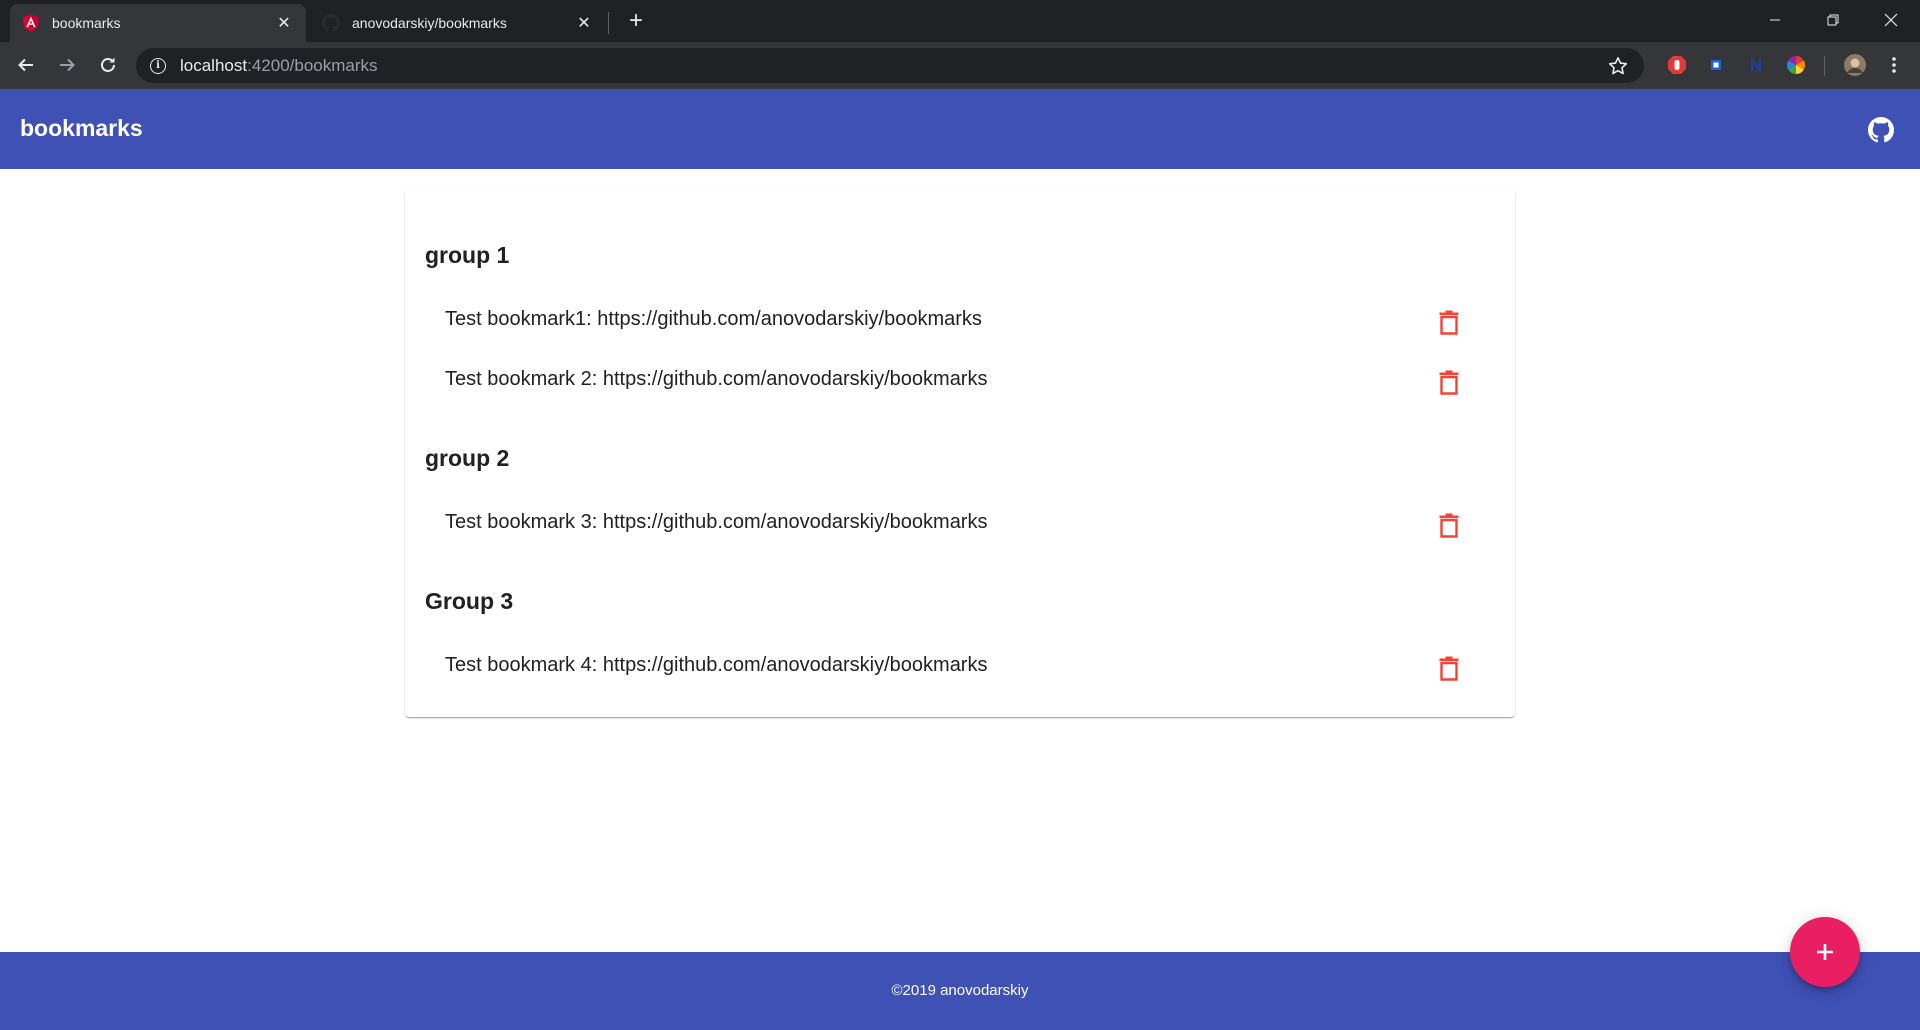 The width and height of the screenshot is (1920, 1030). I want to click on app-title: bookmarks, so click(81, 128).